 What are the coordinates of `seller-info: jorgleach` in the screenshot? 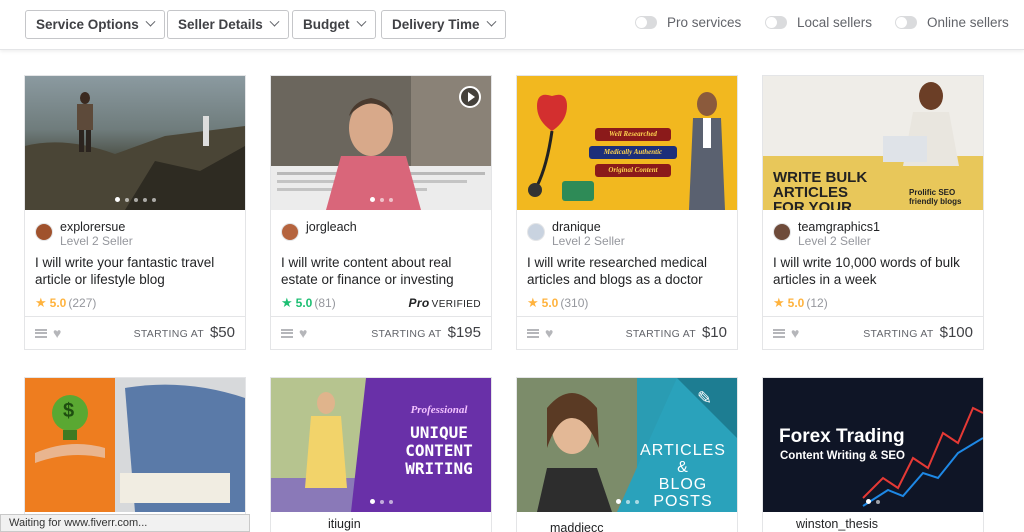 It's located at (381, 232).